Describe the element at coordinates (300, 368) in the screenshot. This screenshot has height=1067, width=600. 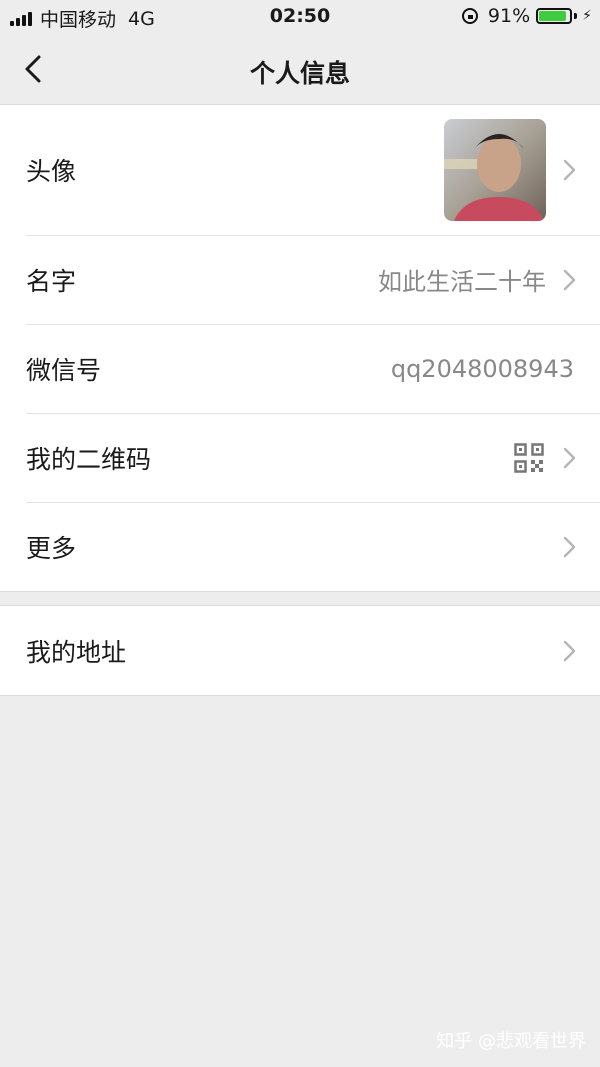
I see `wechat-id-row: 微信号 qq2048008943` at that location.